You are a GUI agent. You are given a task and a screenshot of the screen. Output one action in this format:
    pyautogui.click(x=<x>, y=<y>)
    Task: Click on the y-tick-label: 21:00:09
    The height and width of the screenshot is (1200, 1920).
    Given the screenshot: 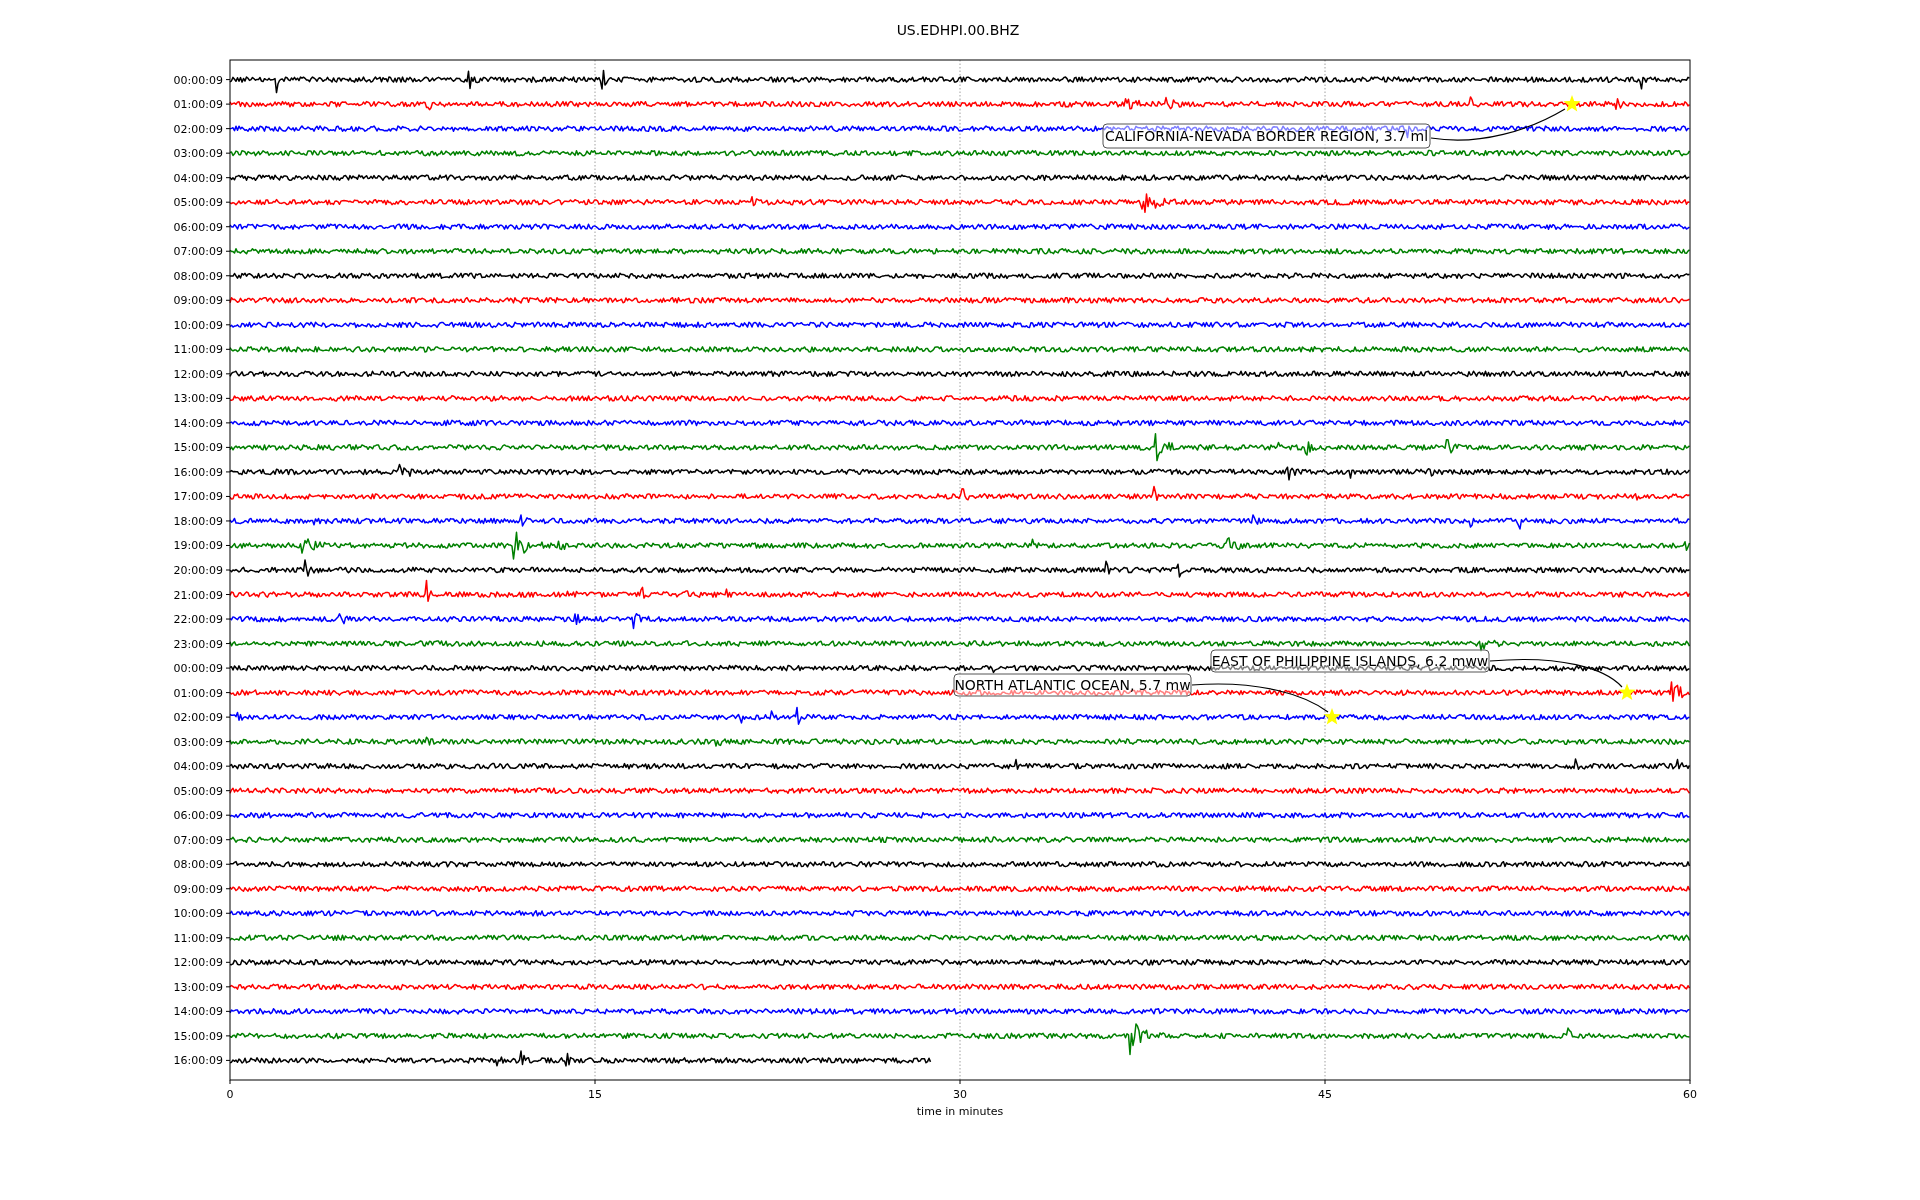 What is the action you would take?
    pyautogui.click(x=198, y=595)
    